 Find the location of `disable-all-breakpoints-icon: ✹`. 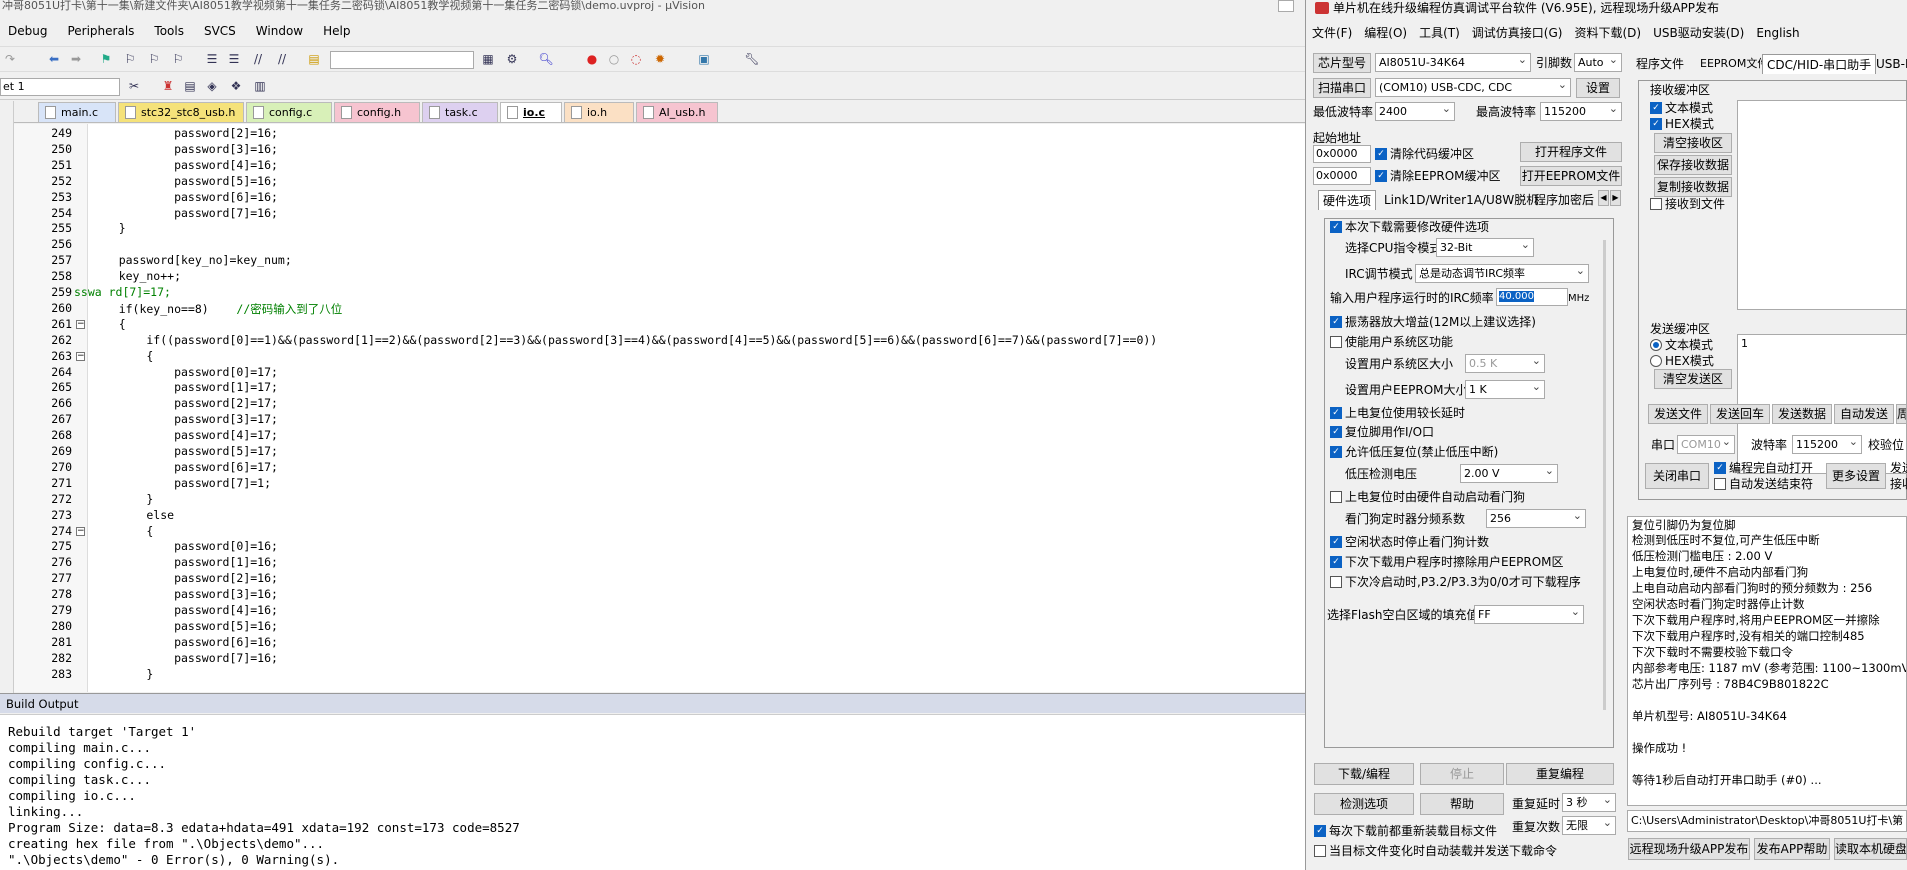

disable-all-breakpoints-icon: ✹ is located at coordinates (660, 59).